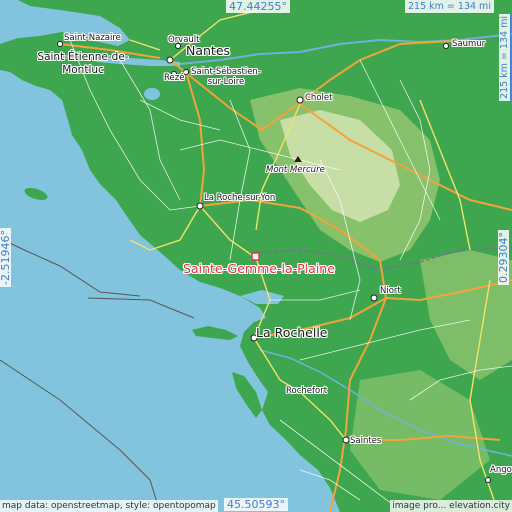 The image size is (512, 512). I want to click on cholet-marker, so click(300, 100).